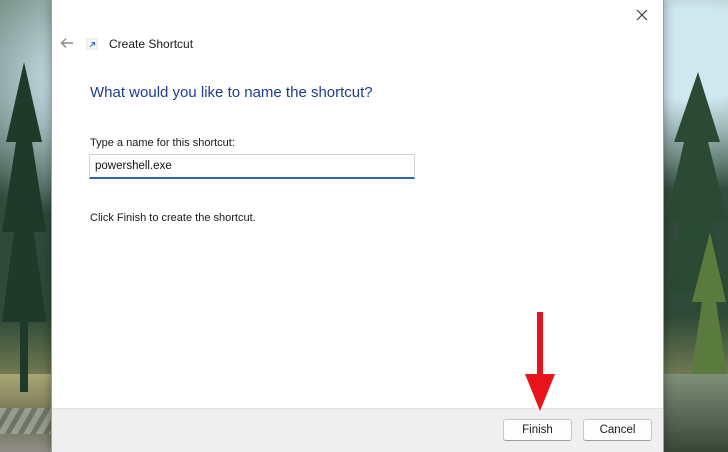 The height and width of the screenshot is (452, 728). Describe the element at coordinates (694, 413) in the screenshot. I see `desktop-river` at that location.